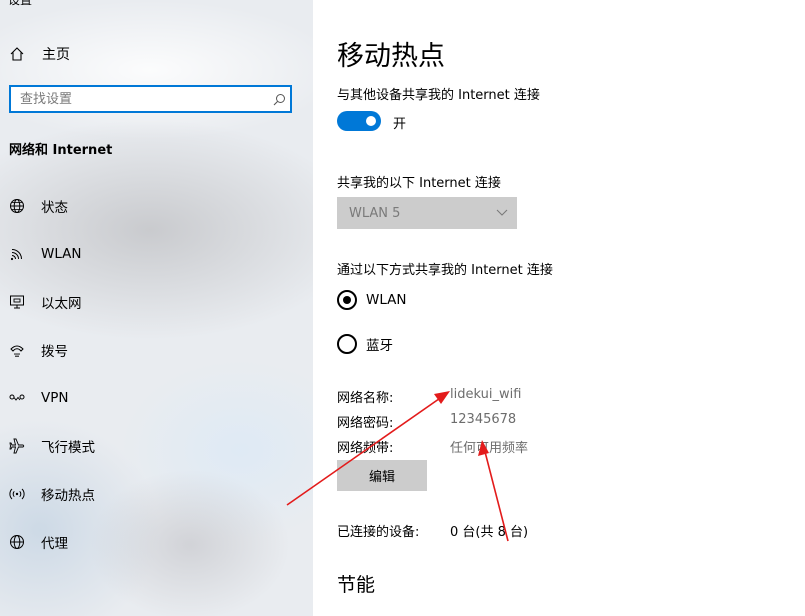  Describe the element at coordinates (382, 475) in the screenshot. I see `edit-button: 编辑` at that location.